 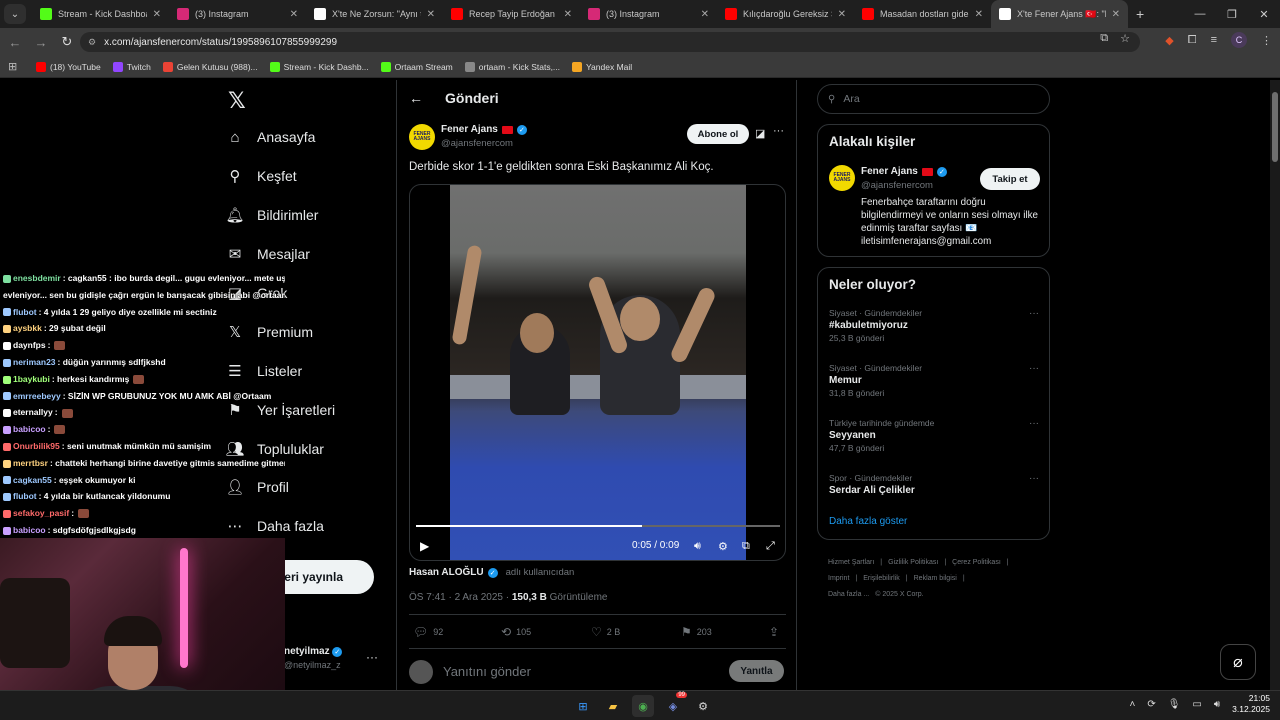 I want to click on nav-item-2: 🔔︎ Bildirimler, so click(x=271, y=215).